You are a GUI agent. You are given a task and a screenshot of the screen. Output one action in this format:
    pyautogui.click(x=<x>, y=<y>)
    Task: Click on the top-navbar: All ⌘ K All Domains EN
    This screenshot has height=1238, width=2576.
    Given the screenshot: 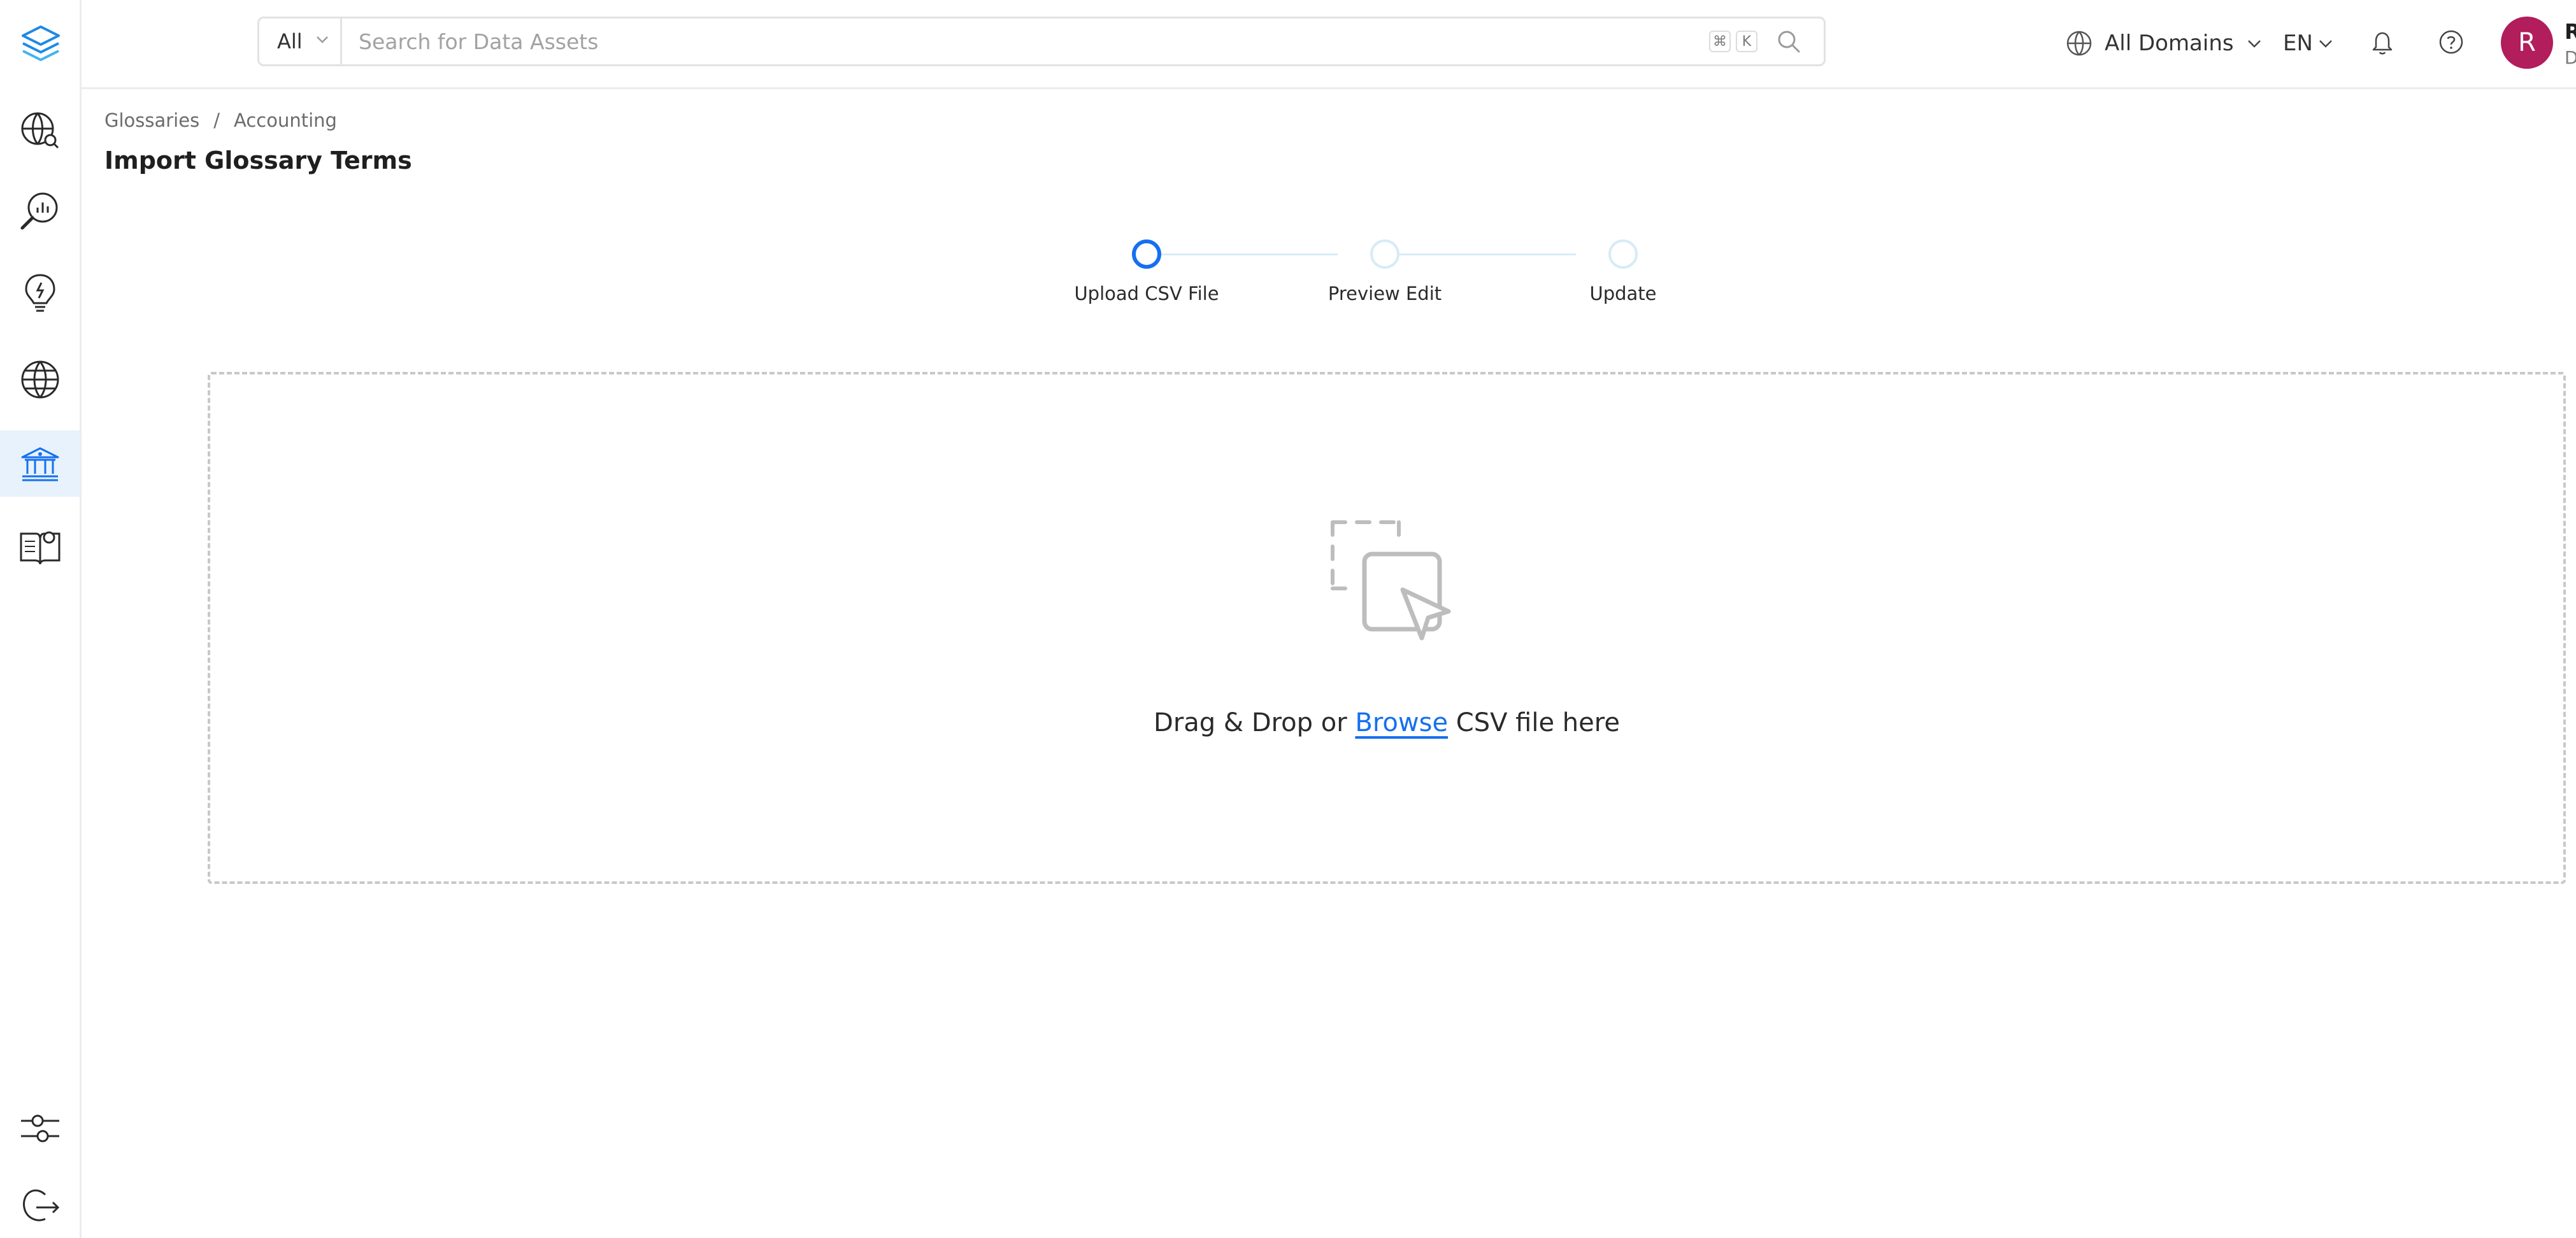 What is the action you would take?
    pyautogui.click(x=1329, y=44)
    